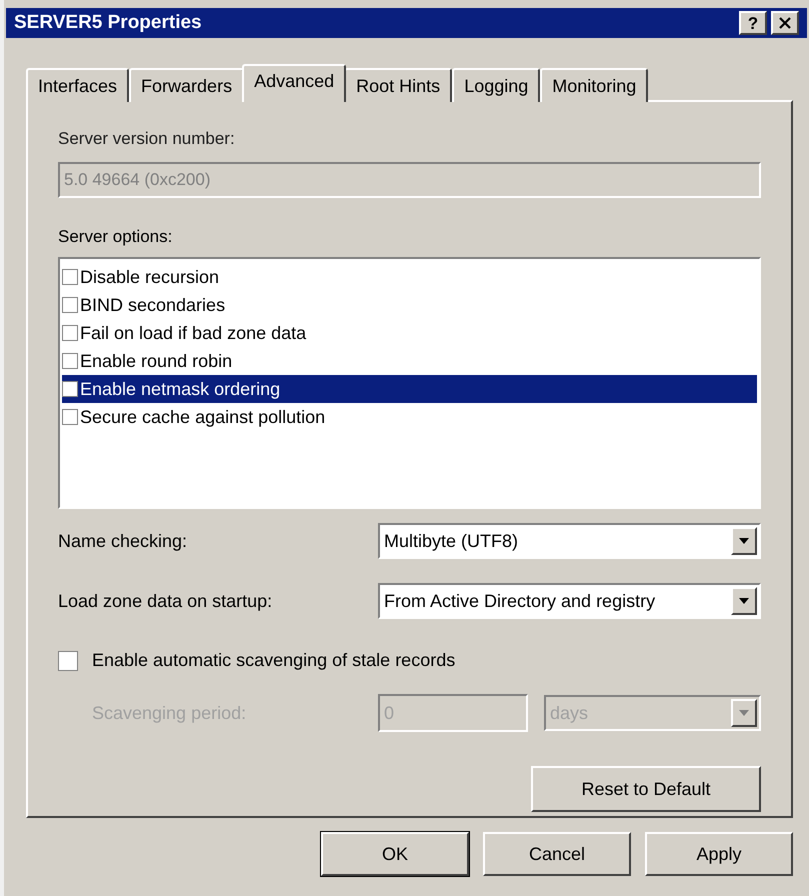 This screenshot has width=809, height=896. I want to click on tab: Advanced, so click(294, 83).